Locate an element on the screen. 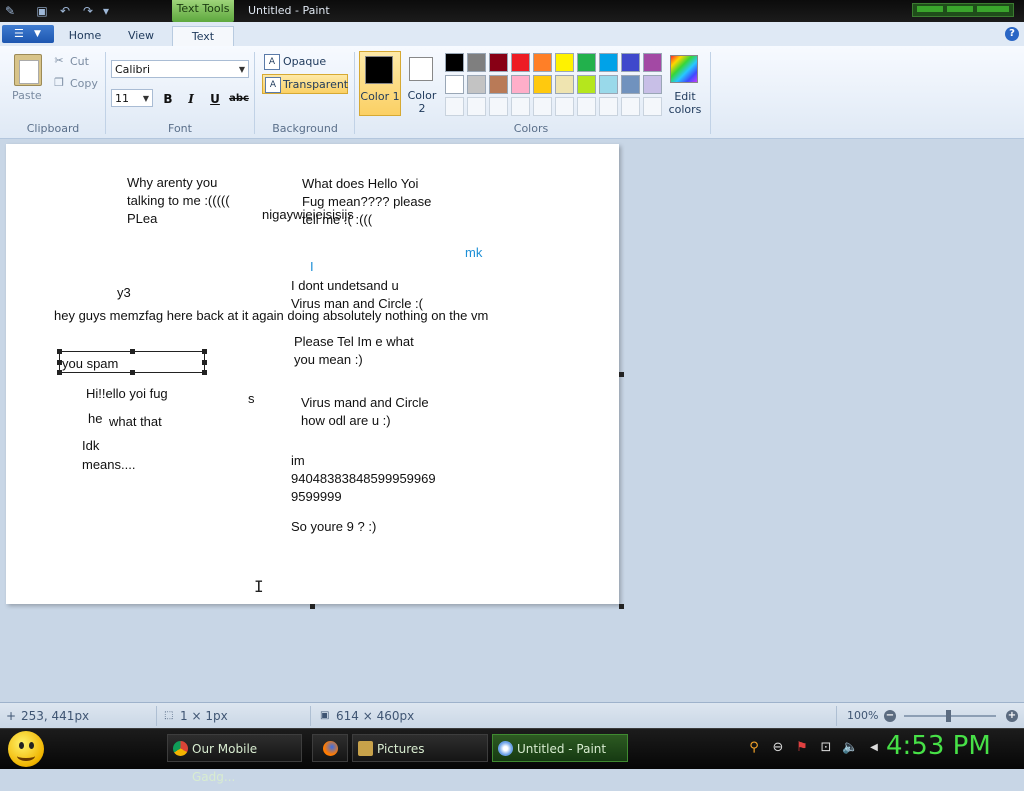  paint-menu-button: ☰ ▼ is located at coordinates (28, 34).